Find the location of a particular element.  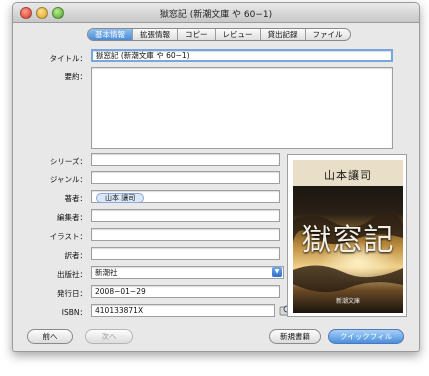

quick-fill-button: クイックフィル is located at coordinates (366, 336).